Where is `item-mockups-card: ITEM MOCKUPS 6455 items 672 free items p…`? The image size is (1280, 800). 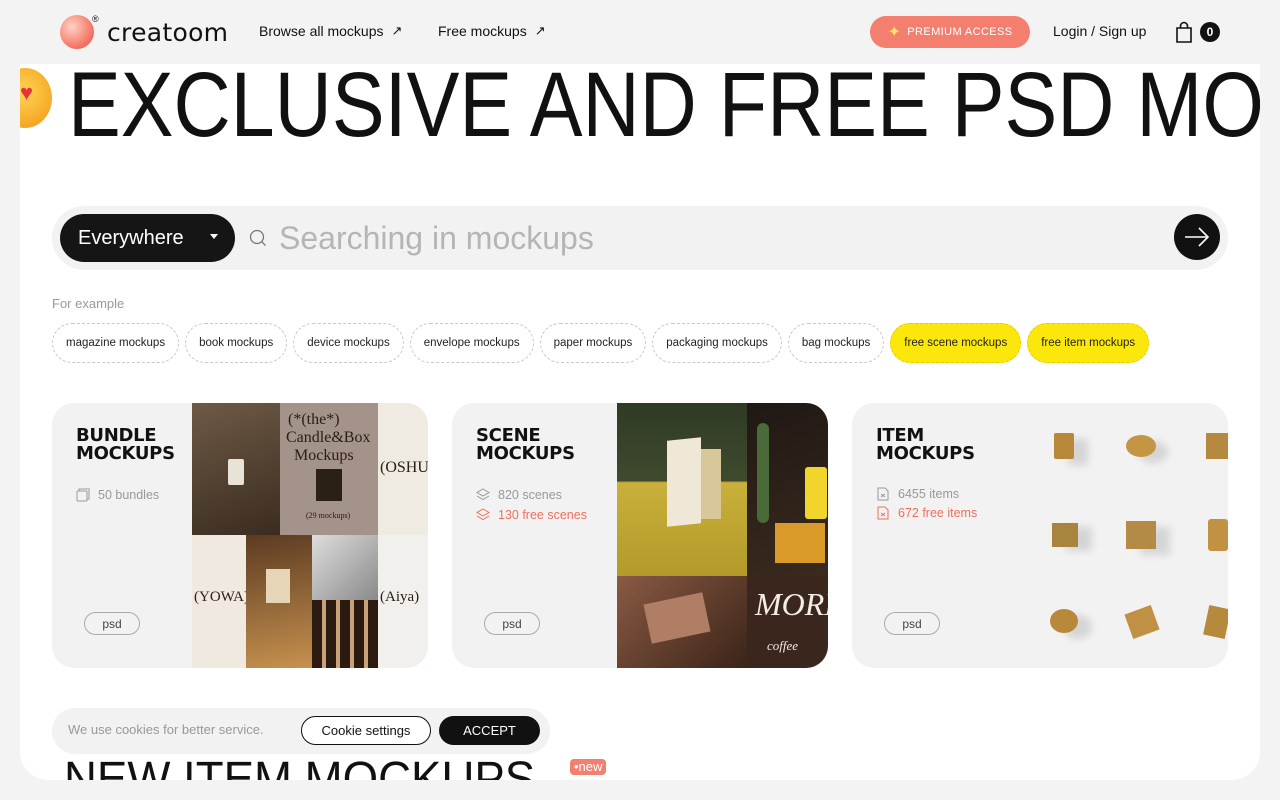
item-mockups-card: ITEM MOCKUPS 6455 items 672 free items p… is located at coordinates (1040, 535).